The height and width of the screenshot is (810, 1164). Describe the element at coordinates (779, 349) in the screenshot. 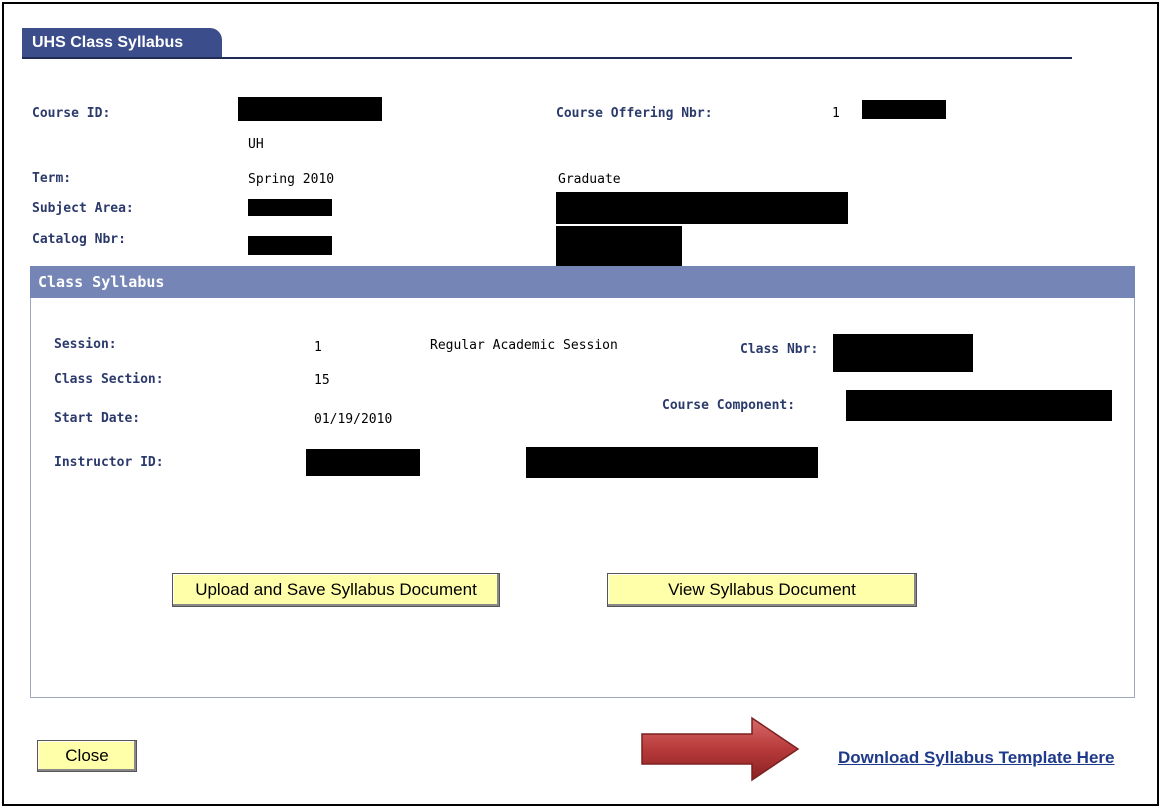

I see `class-nbr-label: Class Nbr:` at that location.